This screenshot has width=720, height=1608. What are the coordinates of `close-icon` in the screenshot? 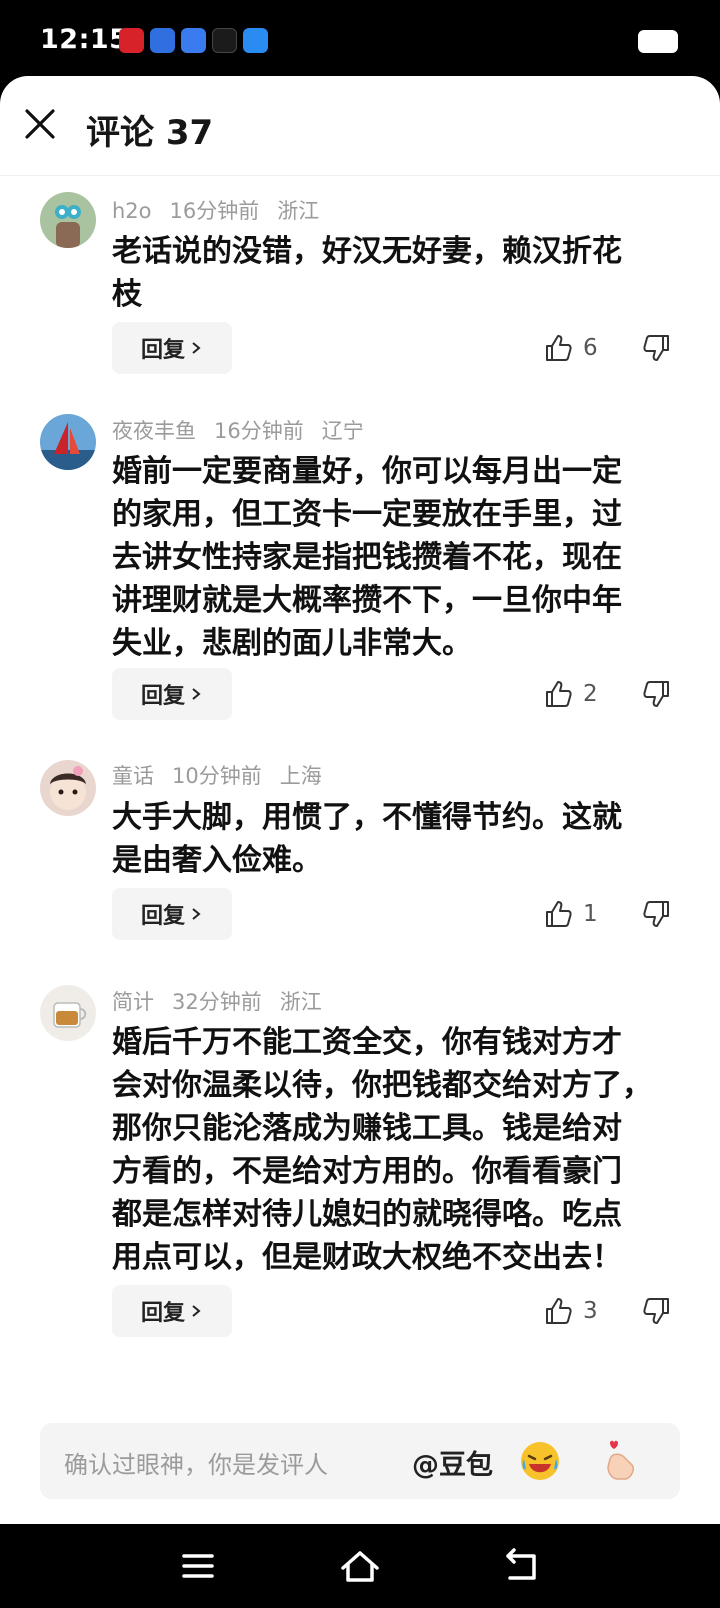 It's located at (40, 124).